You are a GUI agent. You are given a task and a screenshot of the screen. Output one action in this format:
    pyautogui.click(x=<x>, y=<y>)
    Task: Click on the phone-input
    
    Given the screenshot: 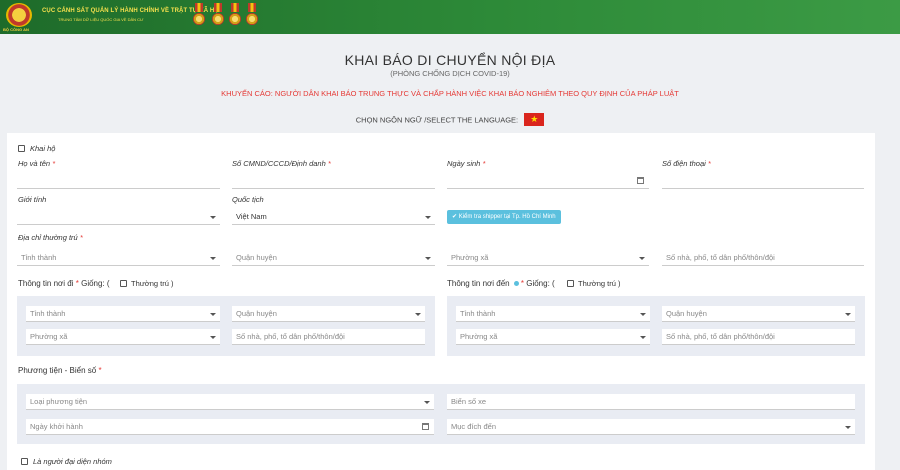 What is the action you would take?
    pyautogui.click(x=763, y=181)
    